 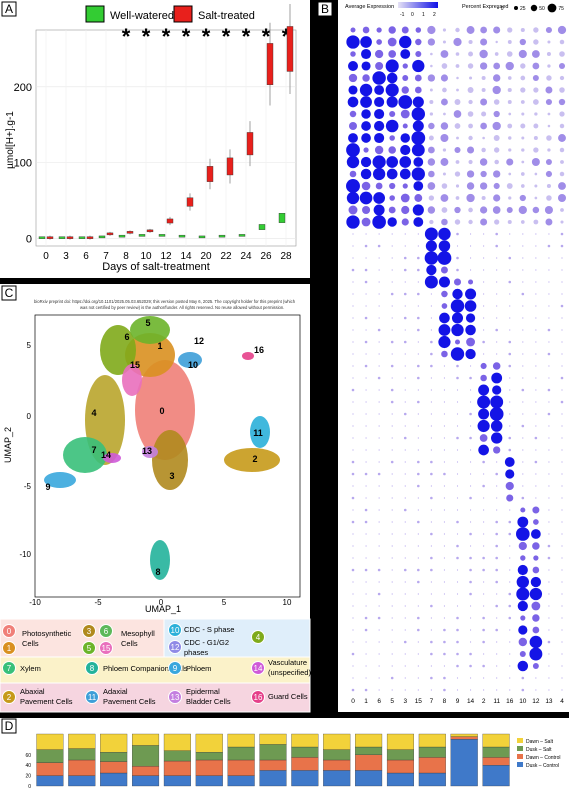 What do you see at coordinates (196, 652) in the screenshot?
I see `legend-cluster-label: phases` at bounding box center [196, 652].